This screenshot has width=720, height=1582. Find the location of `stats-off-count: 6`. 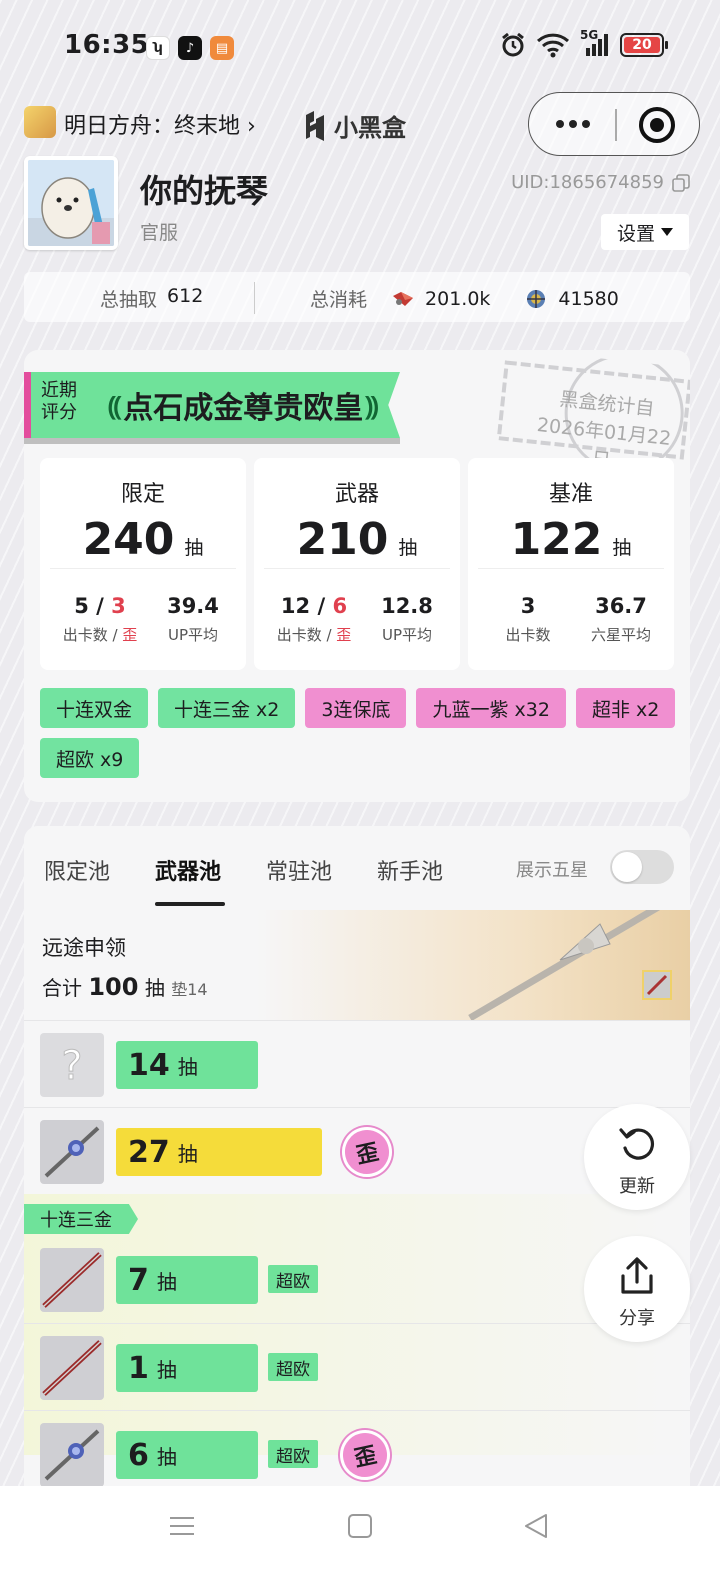

stats-off-count: 6 is located at coordinates (340, 606).